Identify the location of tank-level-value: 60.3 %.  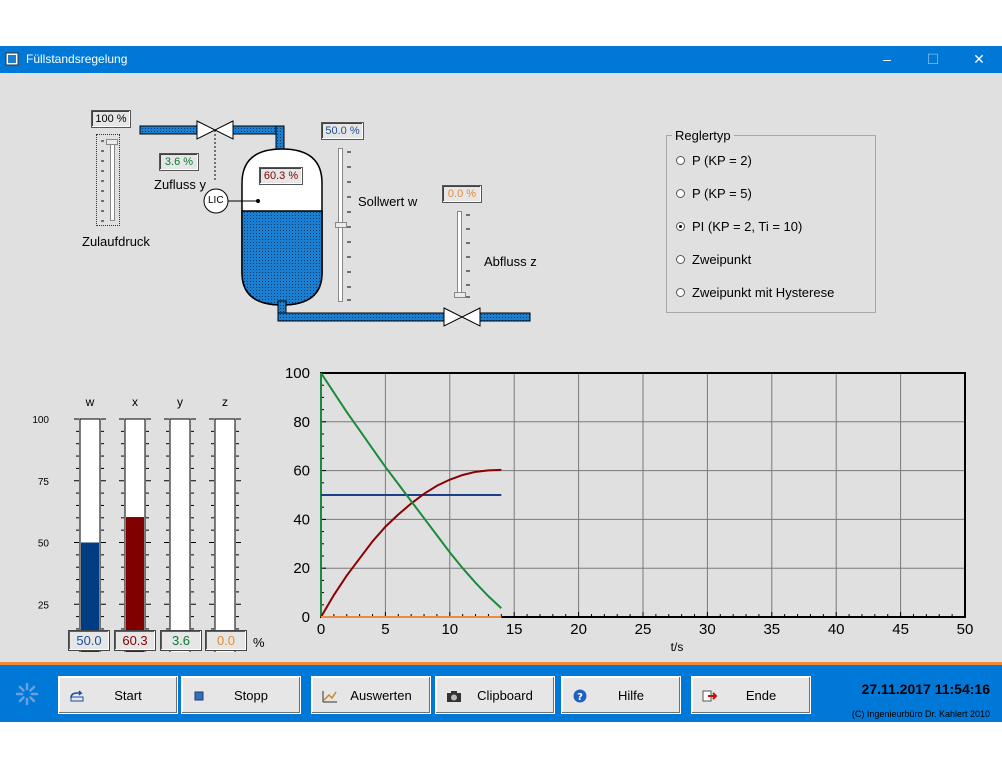
(281, 176).